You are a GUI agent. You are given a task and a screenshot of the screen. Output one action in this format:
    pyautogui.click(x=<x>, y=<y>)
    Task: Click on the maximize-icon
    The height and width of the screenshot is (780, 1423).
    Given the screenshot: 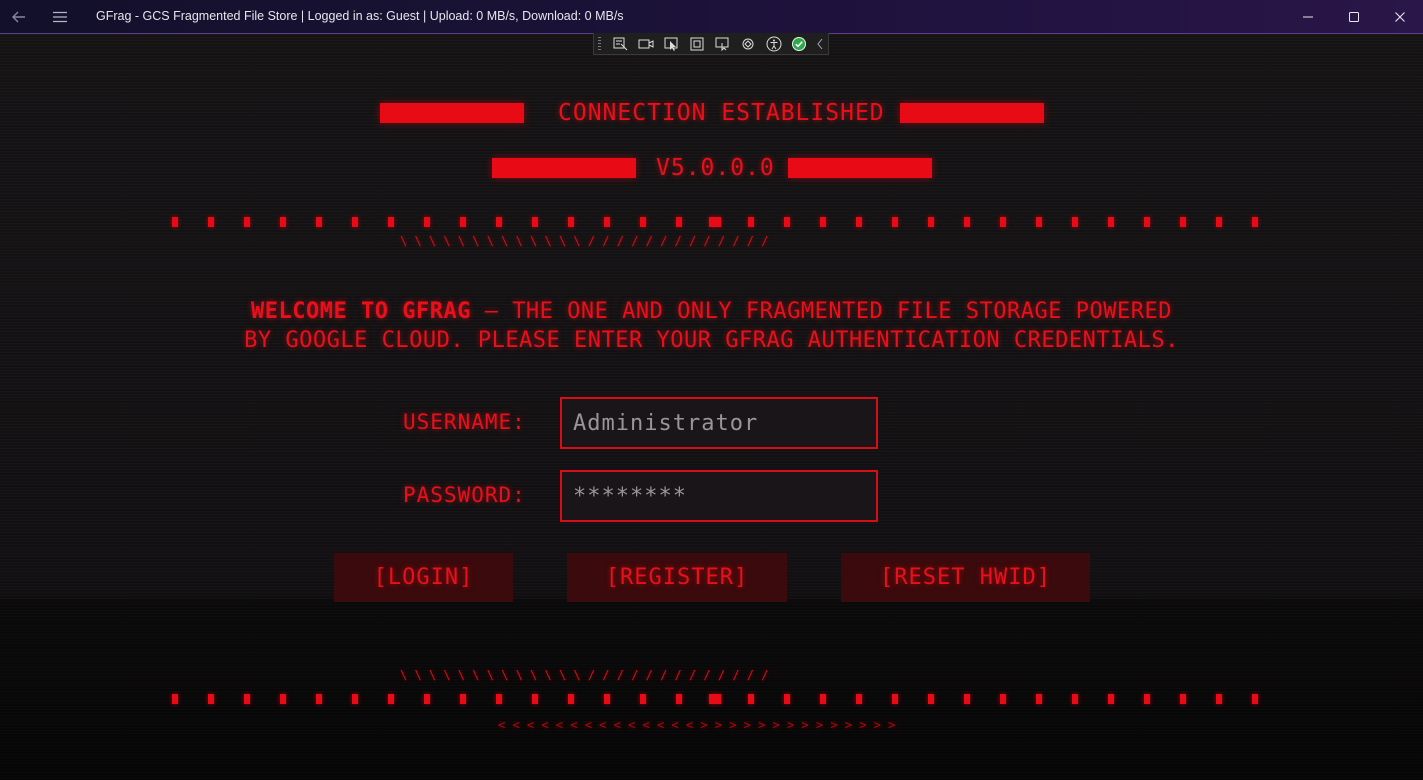 What is the action you would take?
    pyautogui.click(x=1354, y=16)
    